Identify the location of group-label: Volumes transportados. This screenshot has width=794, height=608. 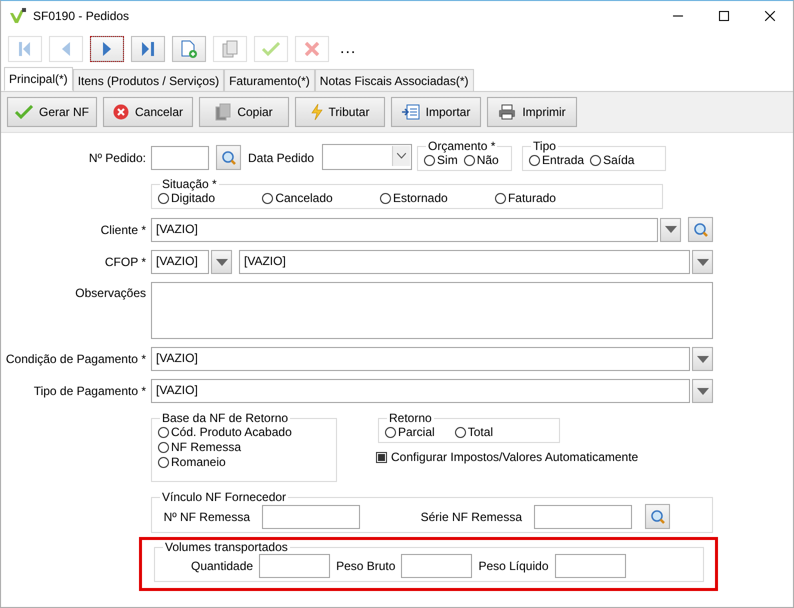
(226, 547).